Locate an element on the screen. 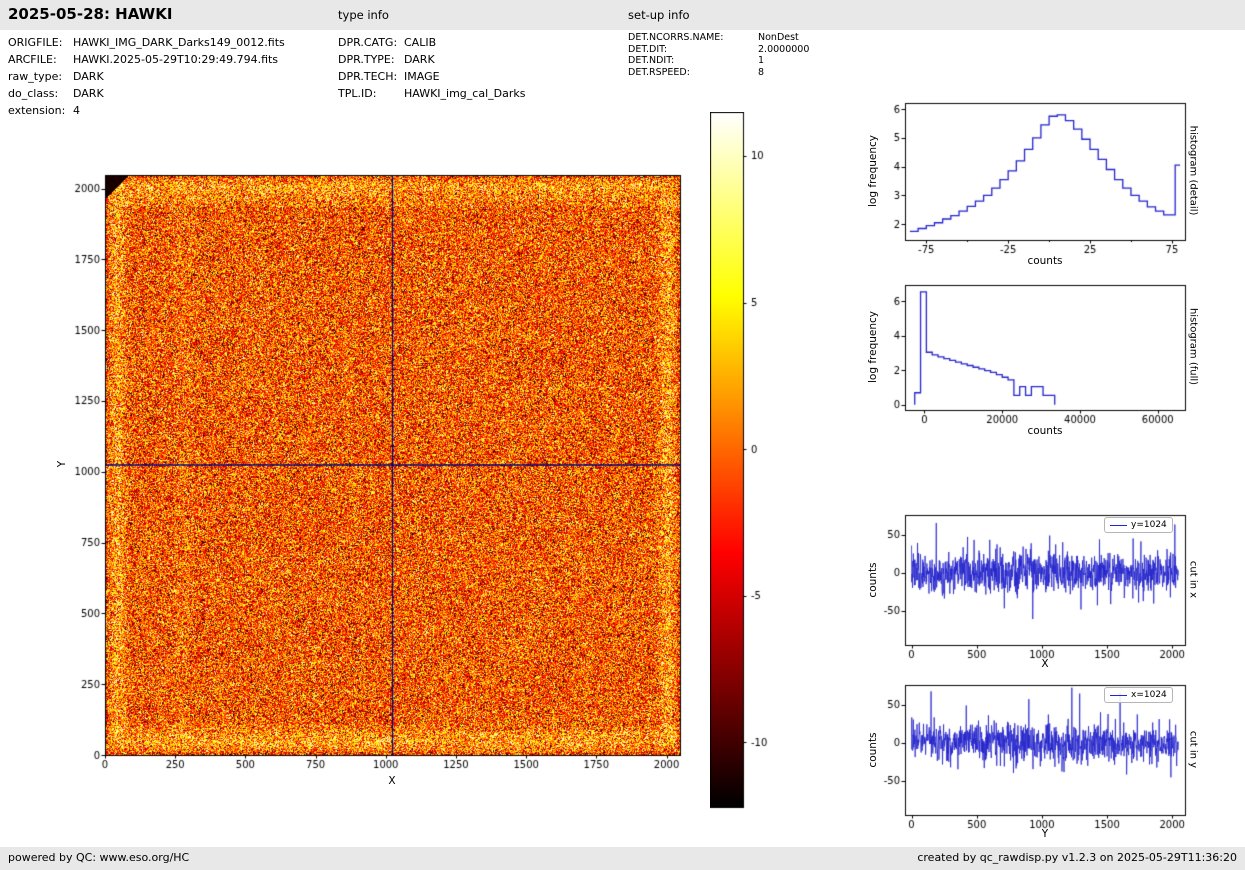  cut-y-legend: x=1024 is located at coordinates (1138, 695).